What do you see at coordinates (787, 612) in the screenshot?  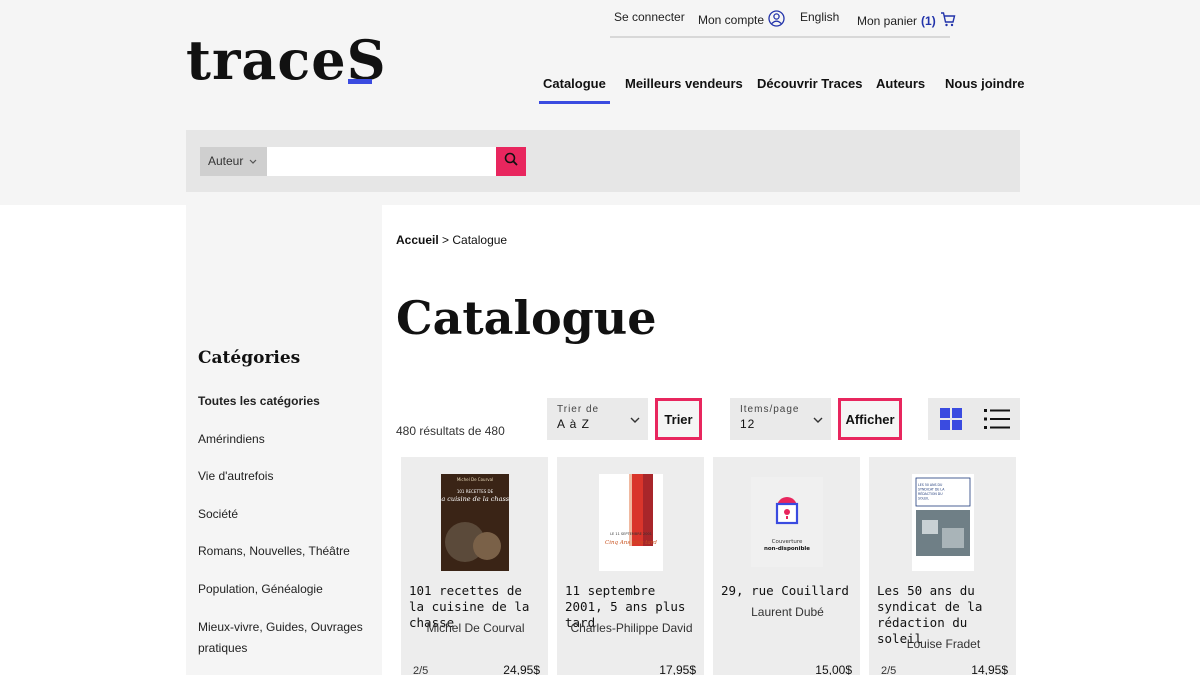 I see `book-author: Laurent Dubé` at bounding box center [787, 612].